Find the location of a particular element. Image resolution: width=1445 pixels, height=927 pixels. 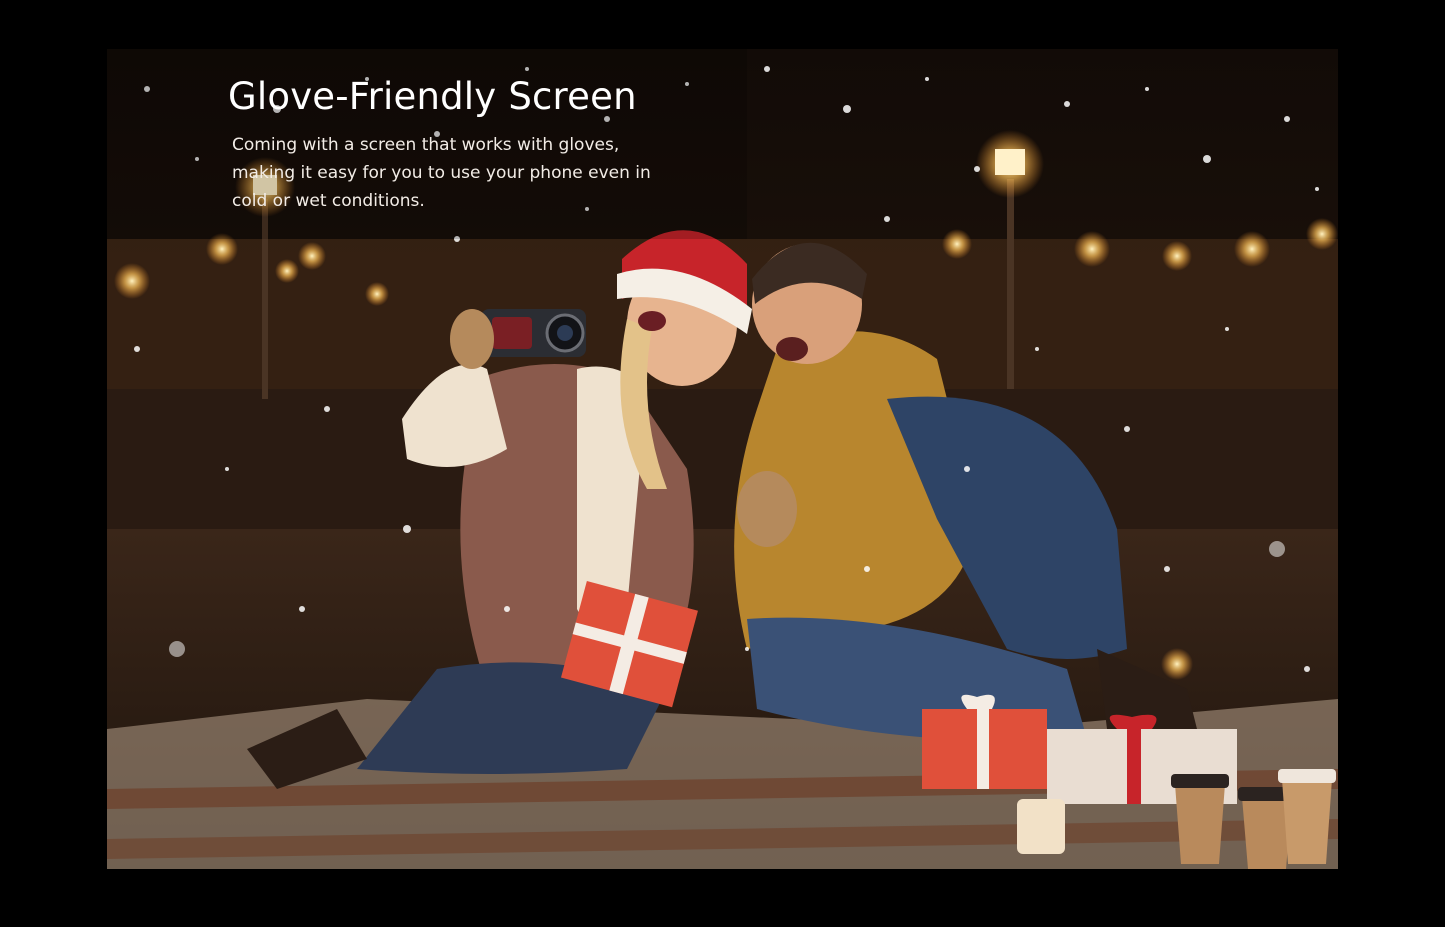

glove-left is located at coordinates (472, 339).